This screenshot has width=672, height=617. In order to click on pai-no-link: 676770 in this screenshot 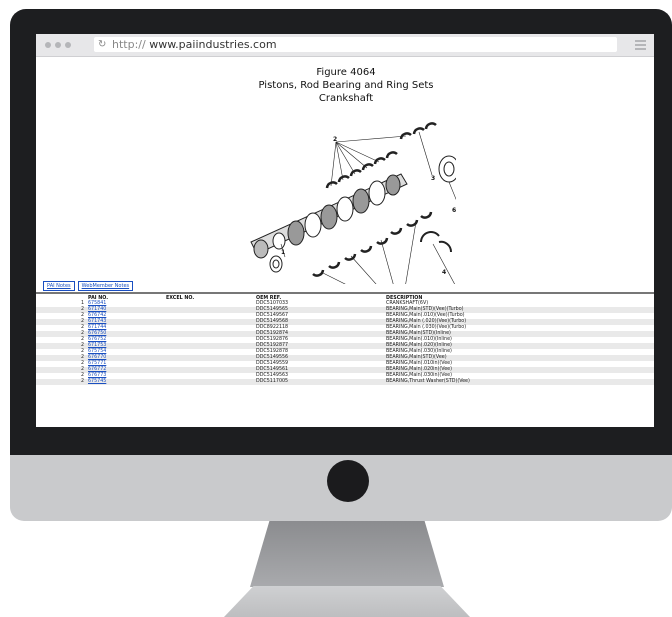, I will do `click(97, 357)`.